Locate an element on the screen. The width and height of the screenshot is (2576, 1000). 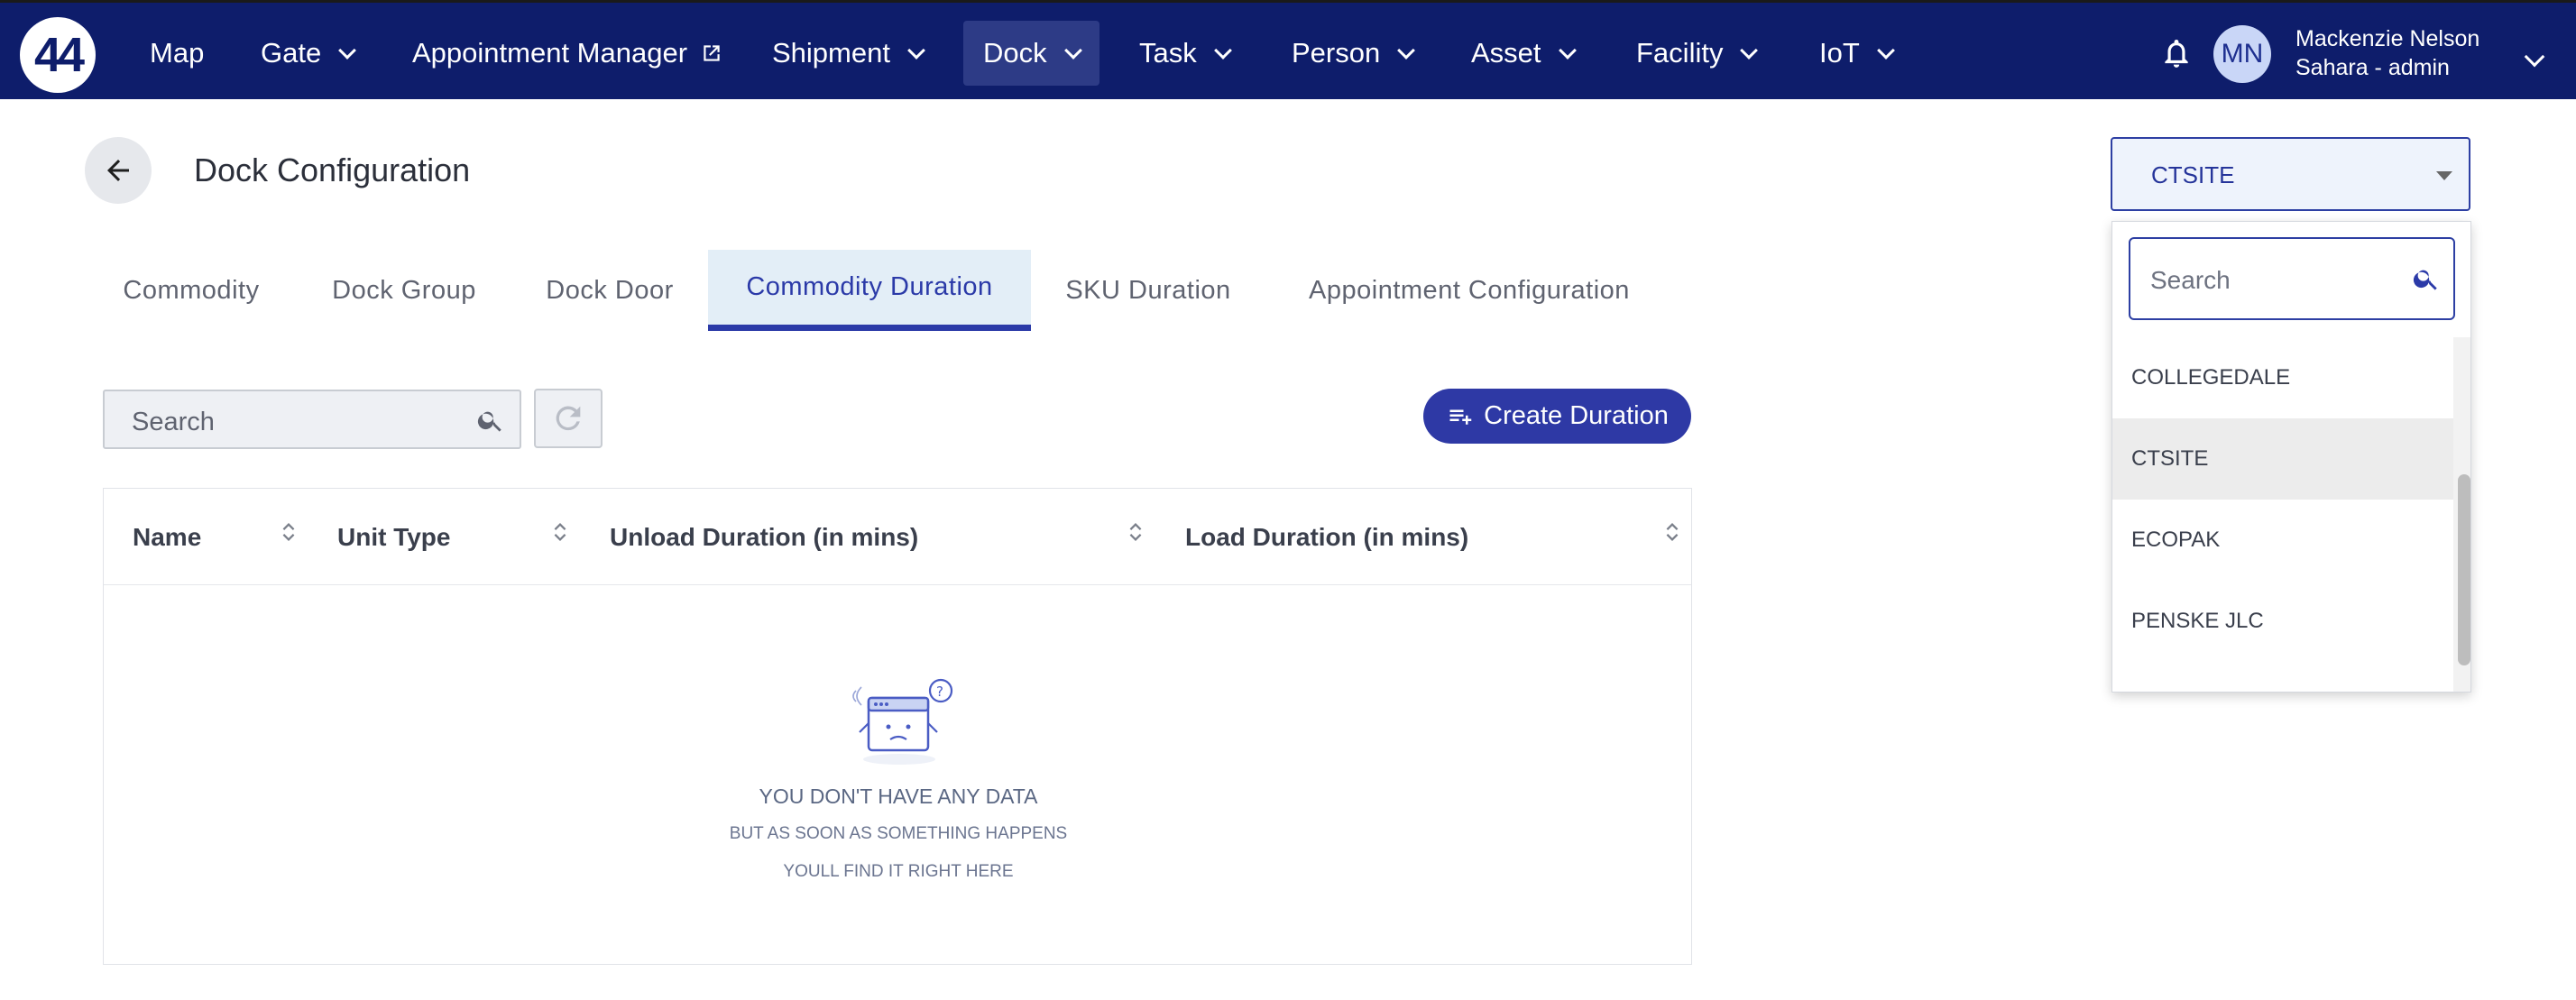
nav-item-person: Person is located at coordinates (1352, 53).